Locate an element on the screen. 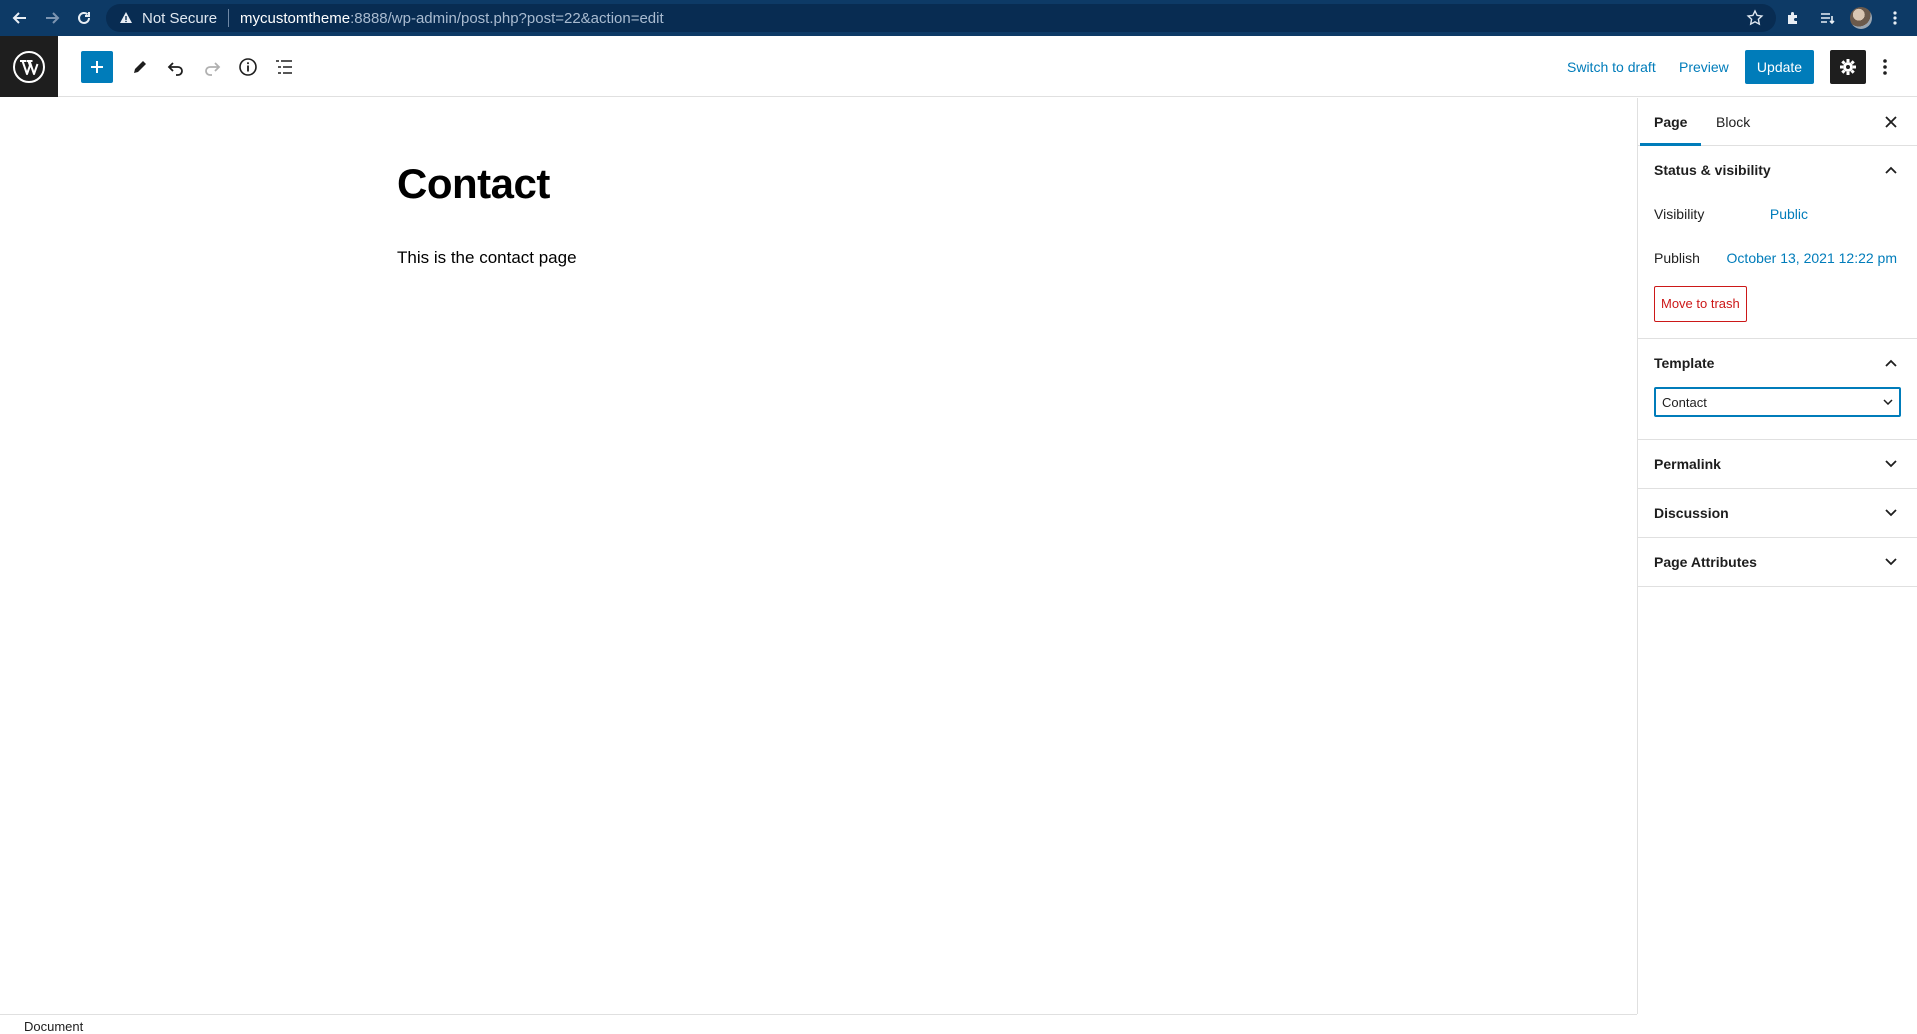  close-icon is located at coordinates (1891, 122).